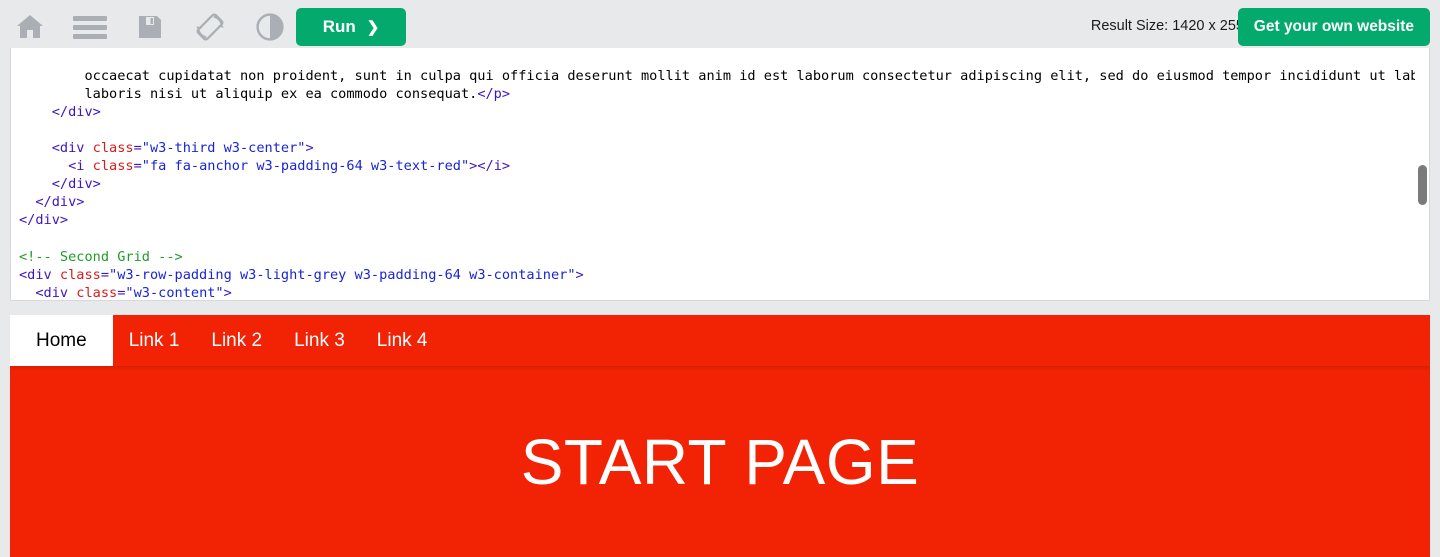 The width and height of the screenshot is (1440, 557). I want to click on code-token-tag: ></i>, so click(490, 166).